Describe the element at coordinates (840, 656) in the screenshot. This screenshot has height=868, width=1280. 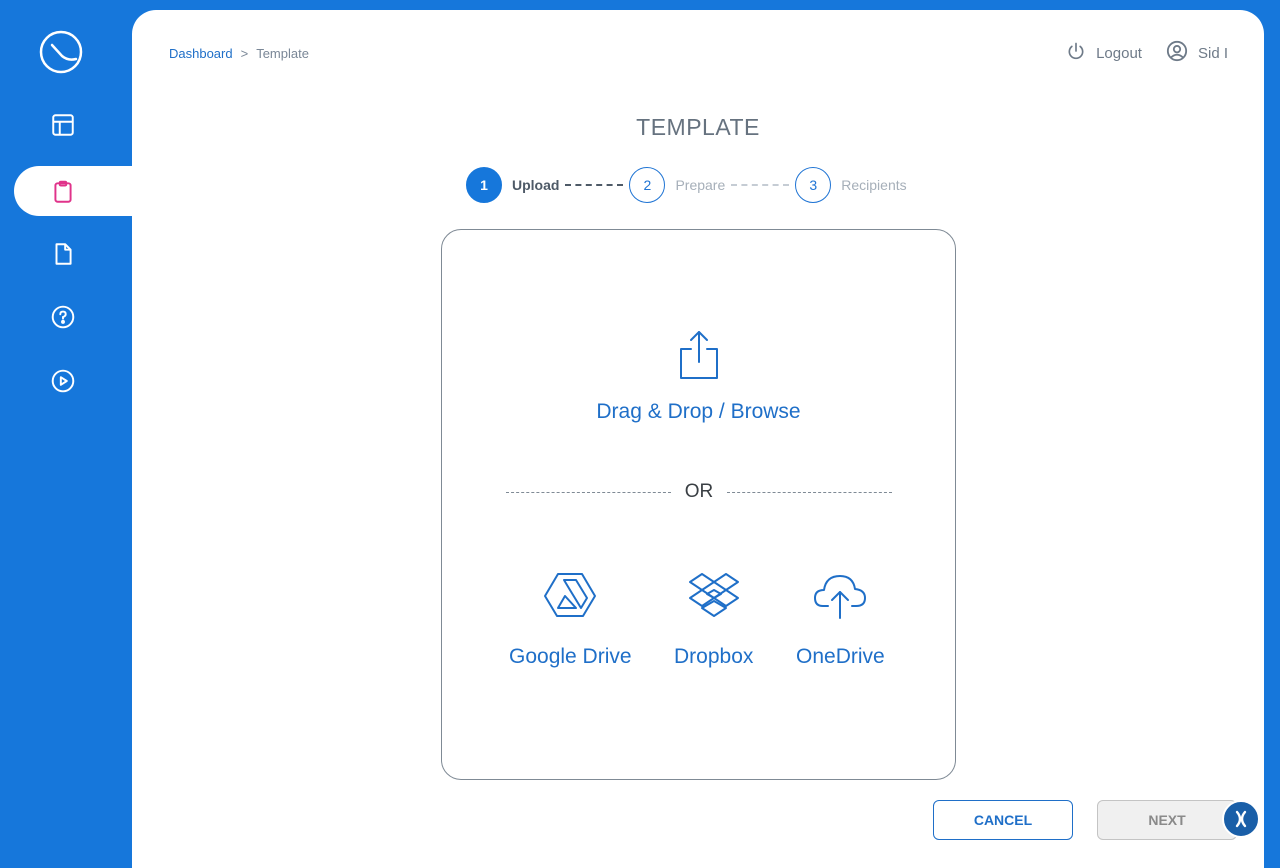
I see `onedrive-label: OneDrive` at that location.